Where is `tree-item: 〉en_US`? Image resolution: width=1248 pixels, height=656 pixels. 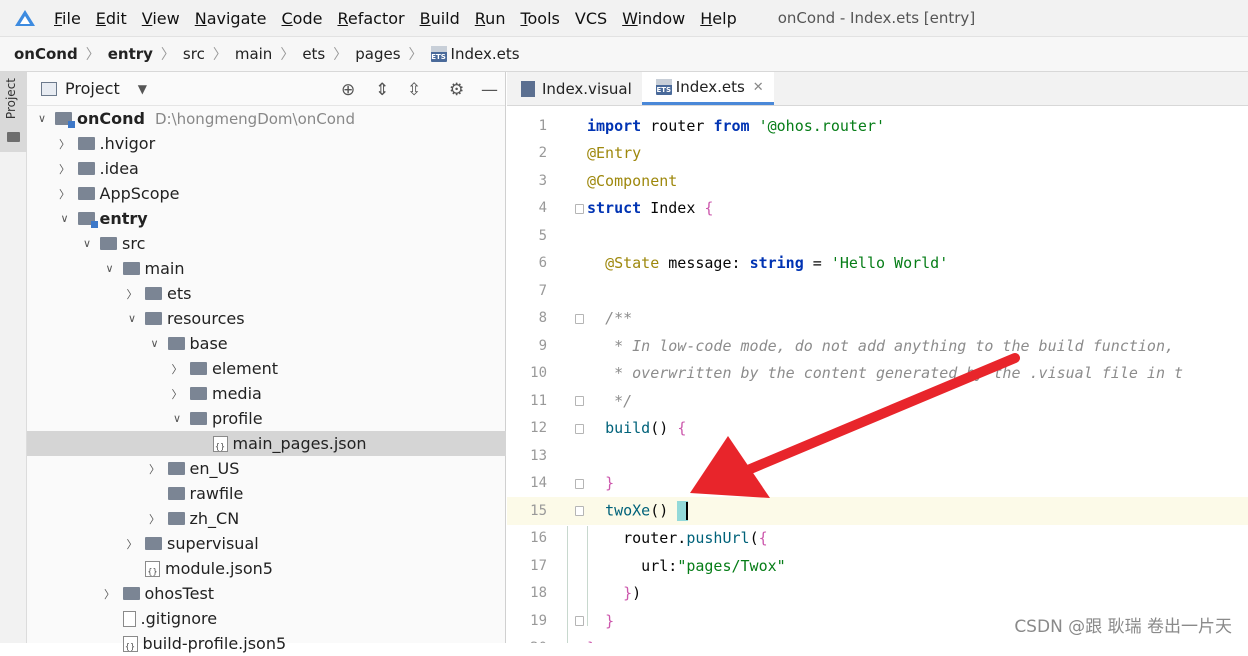 tree-item: 〉en_US is located at coordinates (266, 468).